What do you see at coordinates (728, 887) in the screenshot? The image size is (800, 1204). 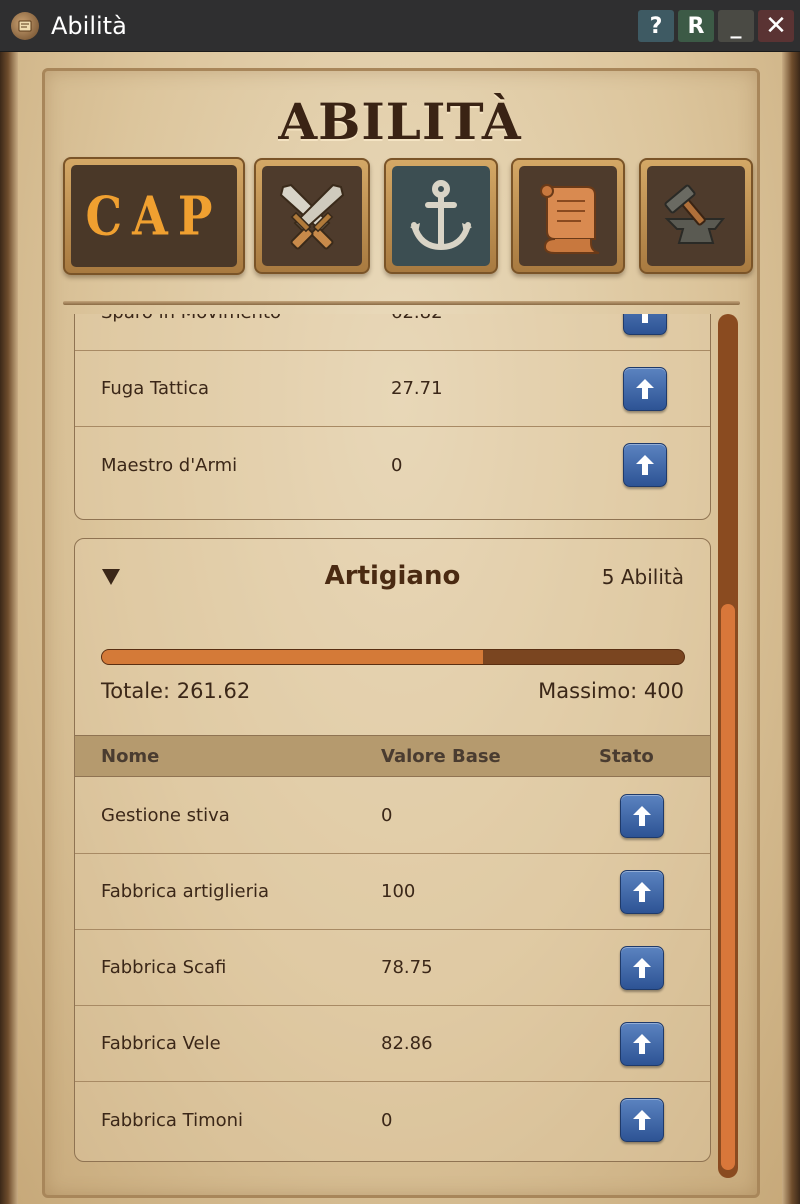 I see `scrollbar-thumb` at bounding box center [728, 887].